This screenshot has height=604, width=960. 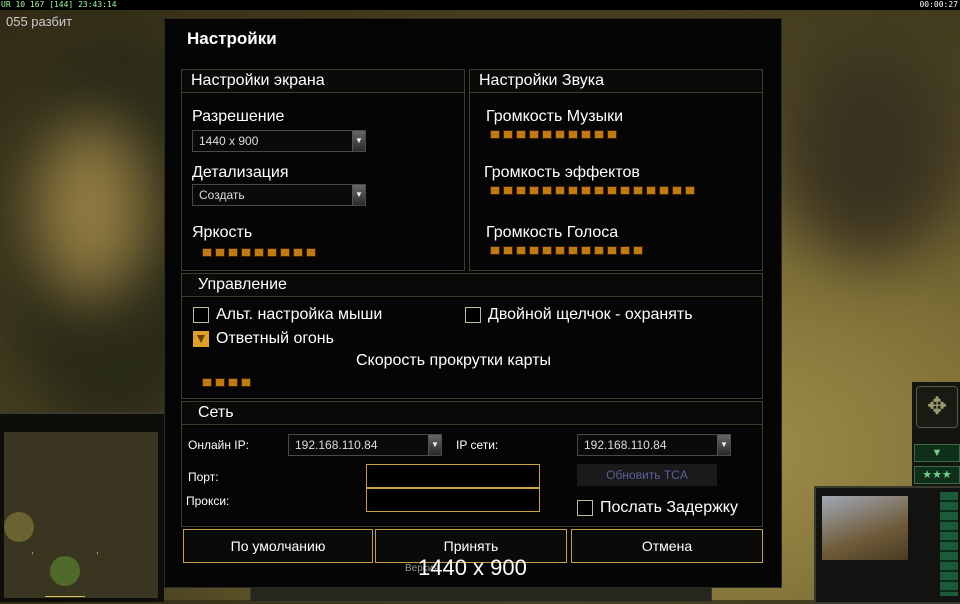 I want to click on screen-settings-header: Настройки экрана, so click(x=323, y=81).